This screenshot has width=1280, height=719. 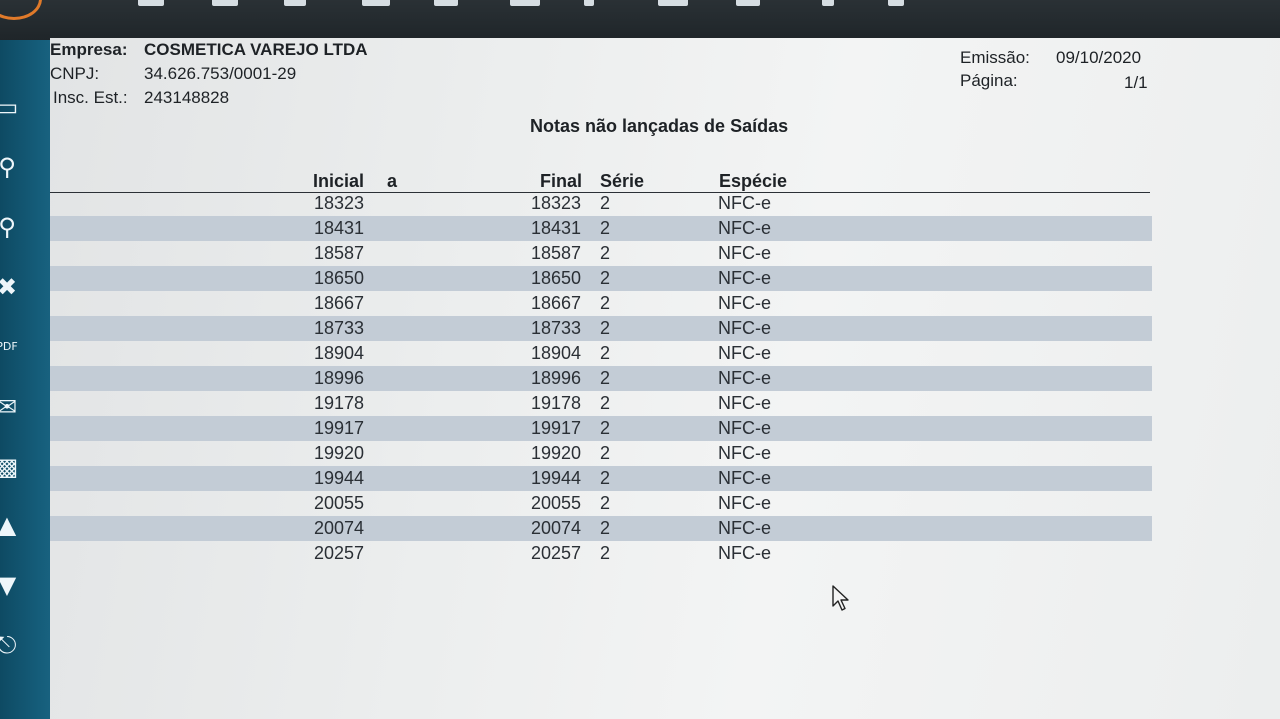 What do you see at coordinates (392, 181) in the screenshot?
I see `column-header-a: a` at bounding box center [392, 181].